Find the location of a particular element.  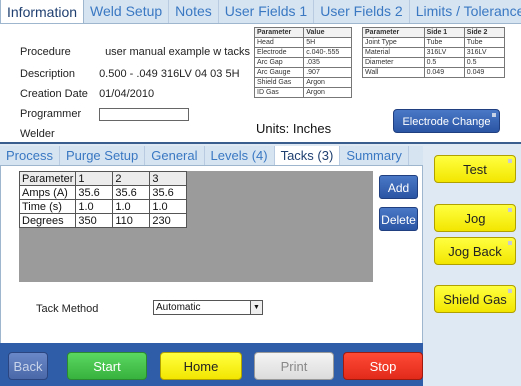

shield-gas-label: Shield Gas is located at coordinates (475, 299).